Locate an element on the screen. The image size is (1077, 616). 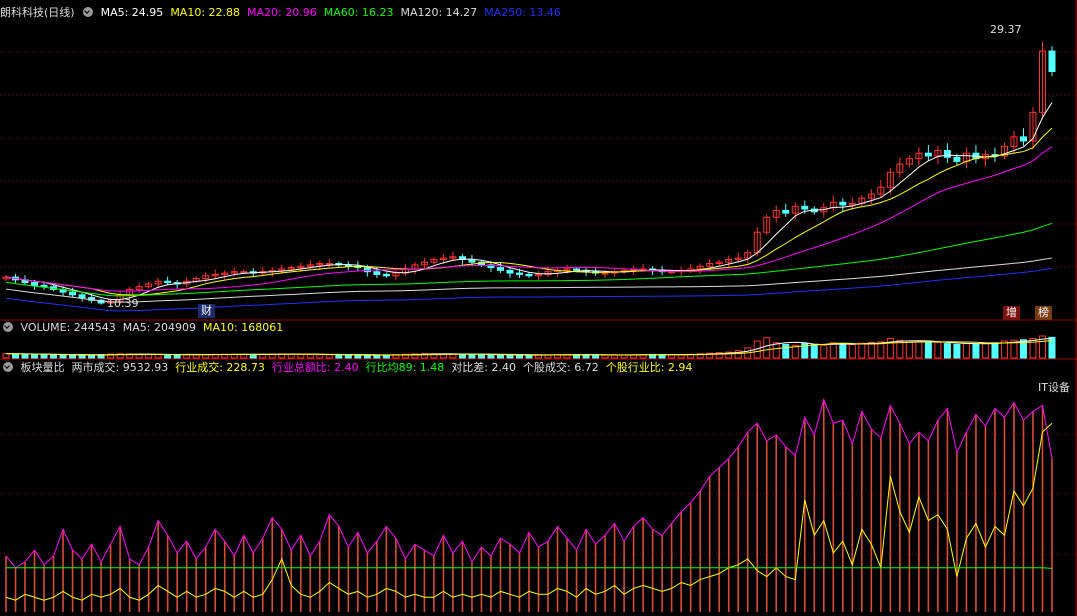
badge-ranking: 榜 is located at coordinates (1043, 313).